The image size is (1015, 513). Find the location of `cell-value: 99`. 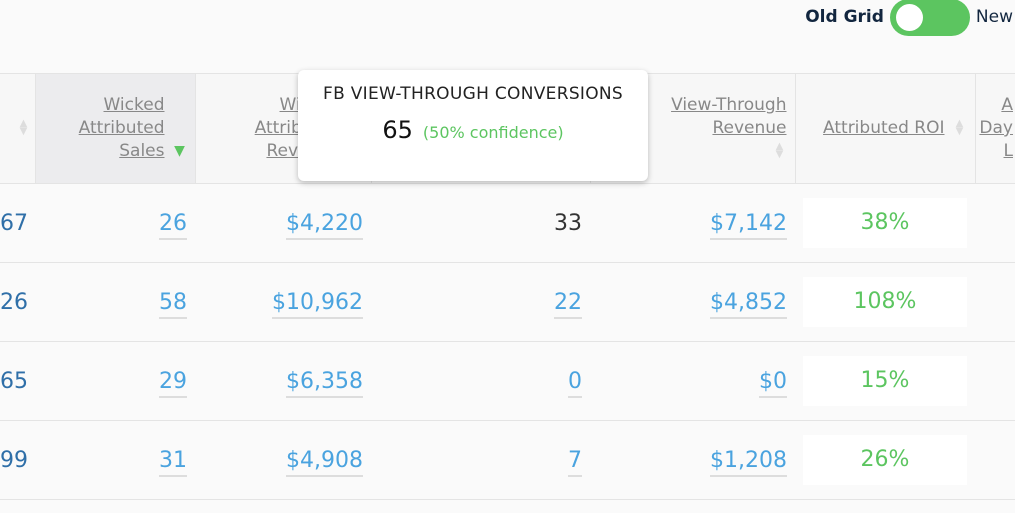

cell-value: 99 is located at coordinates (14, 460).